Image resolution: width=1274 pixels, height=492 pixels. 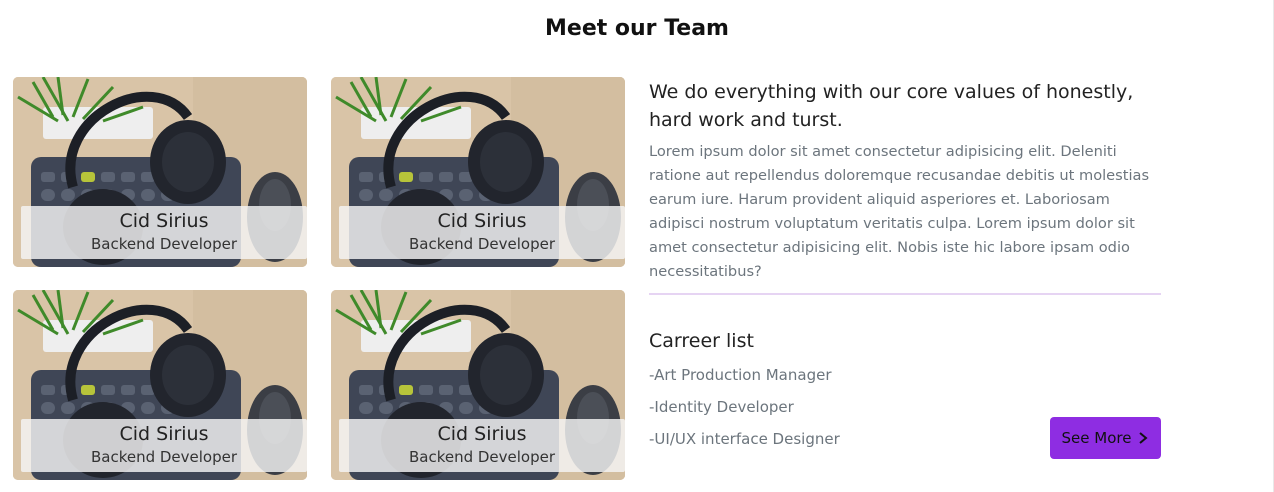 I want to click on career-title: Carreer list, so click(x=701, y=341).